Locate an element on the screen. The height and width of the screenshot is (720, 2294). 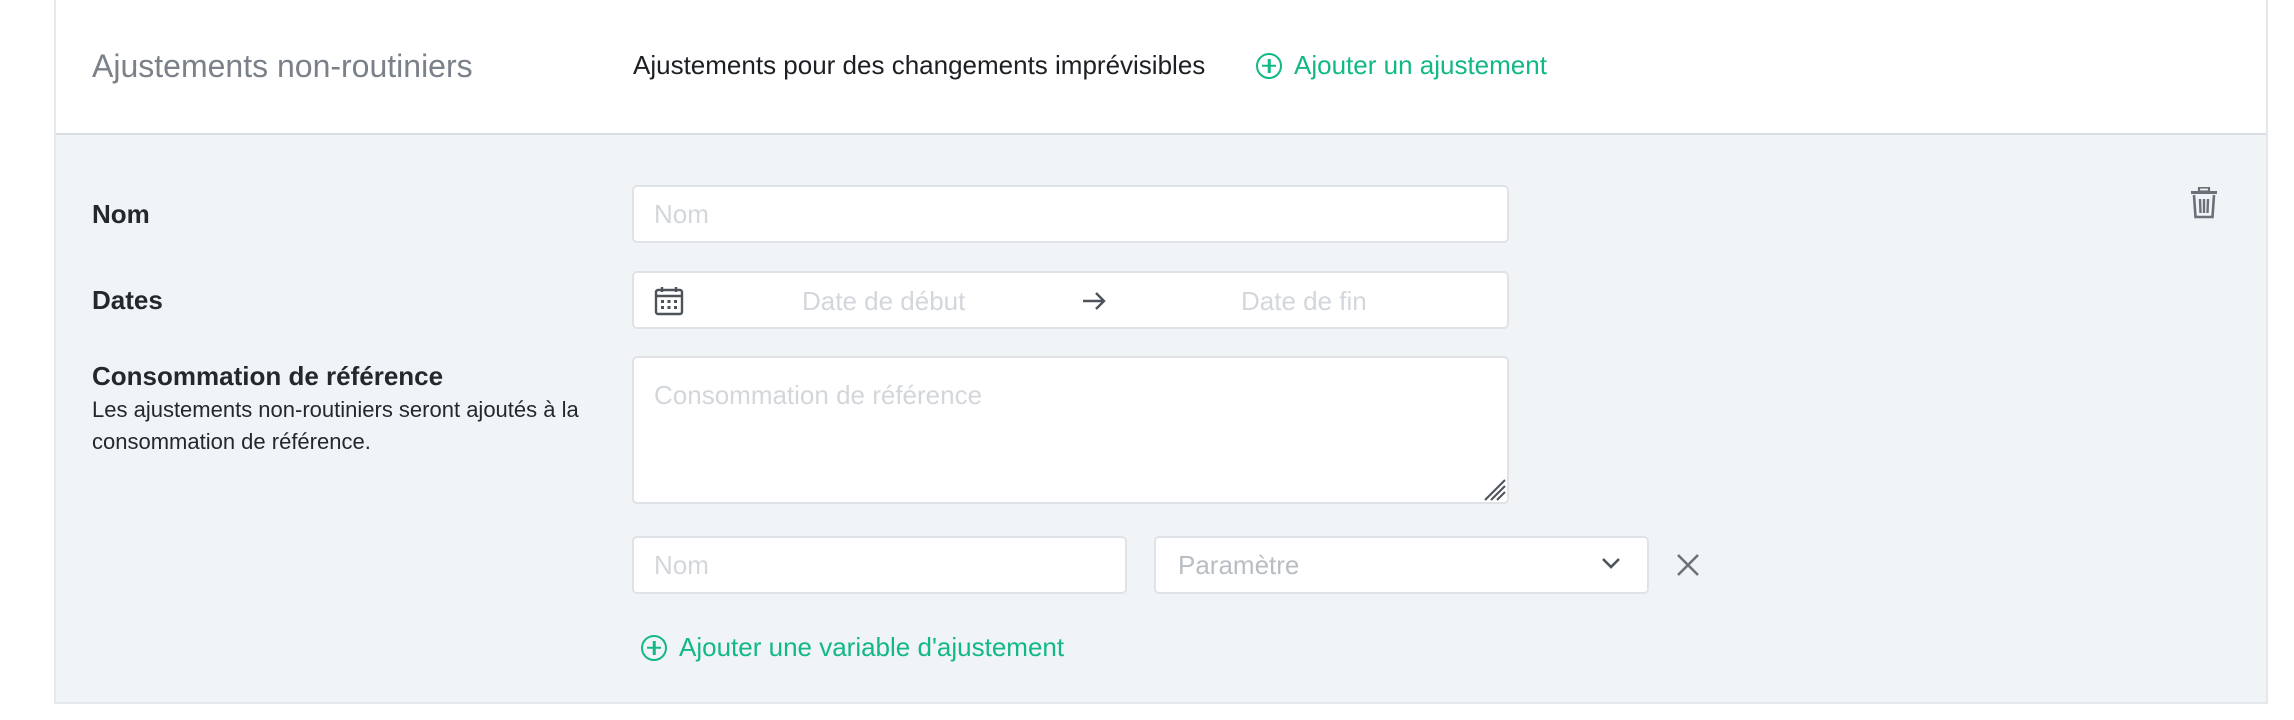
arrow-right-icon is located at coordinates (1094, 301).